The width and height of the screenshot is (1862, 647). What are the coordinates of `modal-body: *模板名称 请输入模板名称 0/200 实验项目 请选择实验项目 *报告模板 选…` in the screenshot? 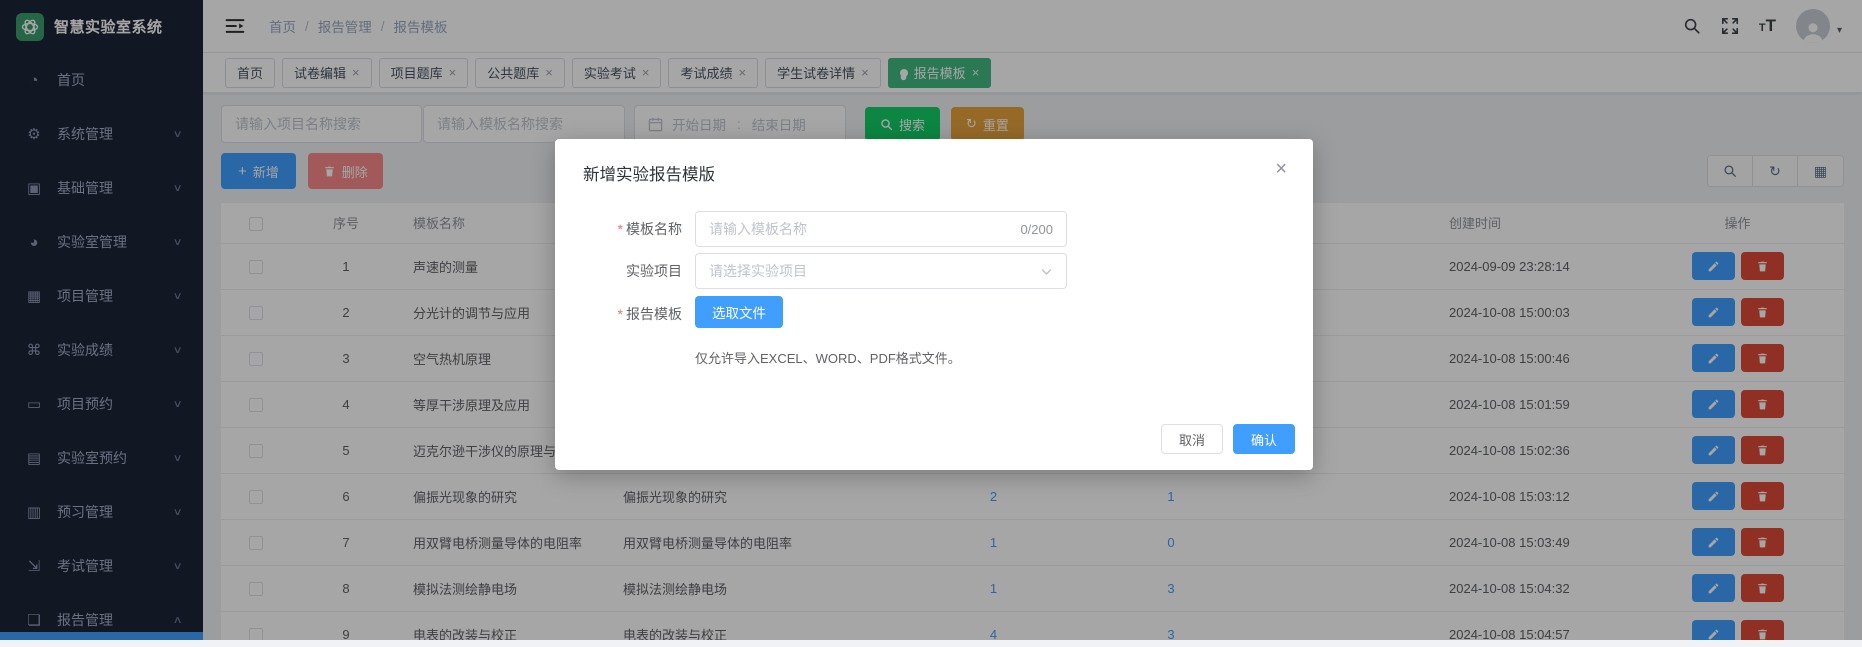 It's located at (934, 289).